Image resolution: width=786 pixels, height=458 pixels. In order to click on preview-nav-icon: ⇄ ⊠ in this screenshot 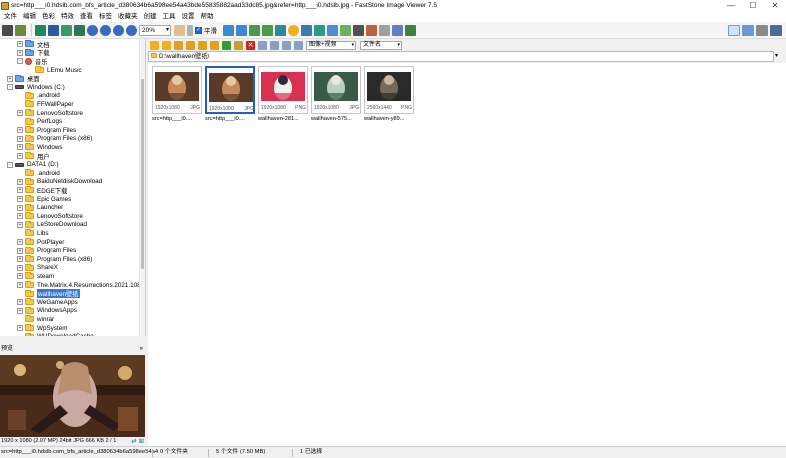, I will do `click(137, 441)`.